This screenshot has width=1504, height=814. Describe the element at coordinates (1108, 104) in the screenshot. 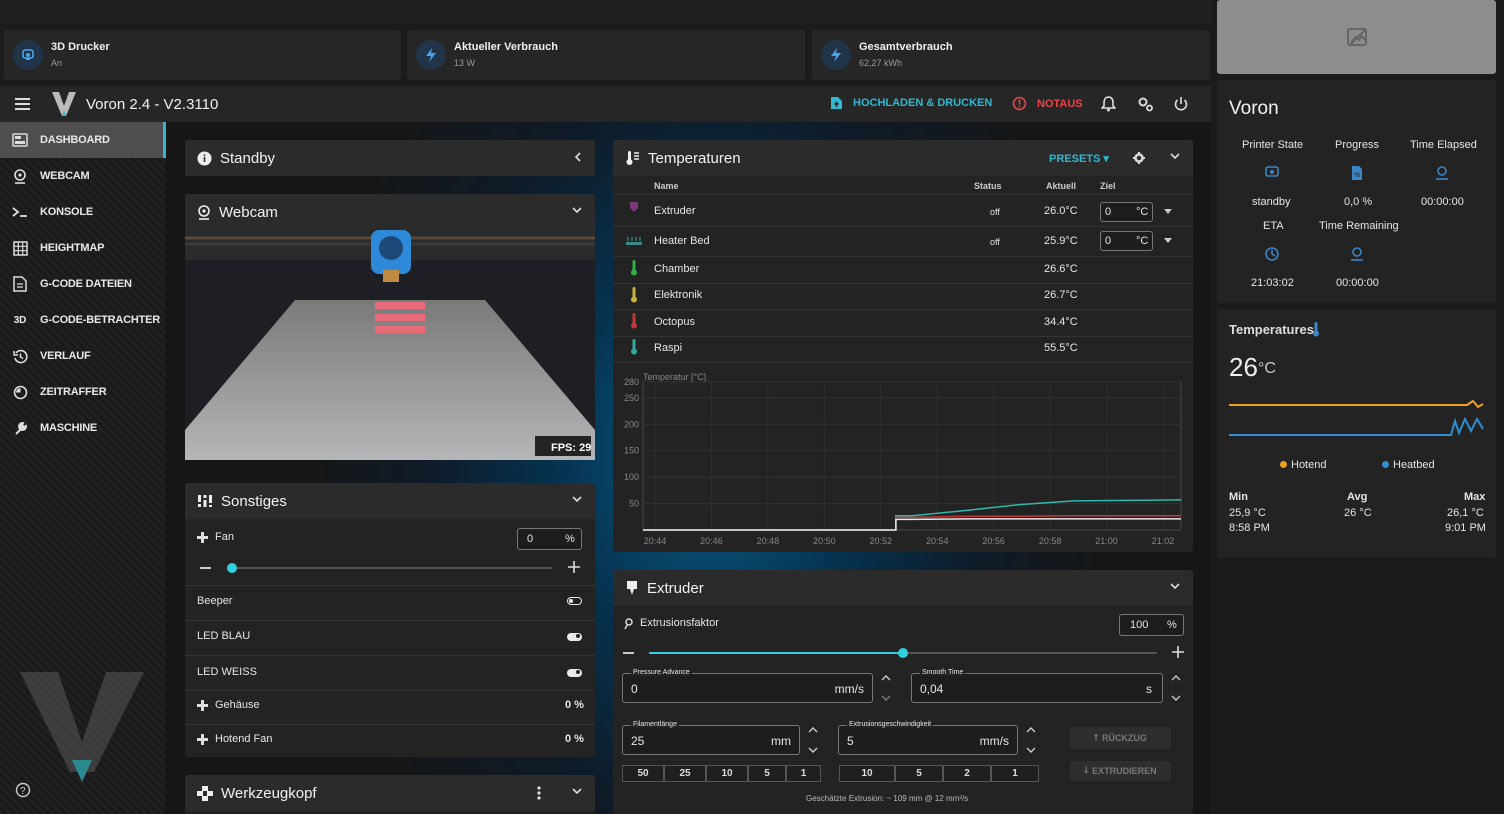

I see `bell-icon` at that location.